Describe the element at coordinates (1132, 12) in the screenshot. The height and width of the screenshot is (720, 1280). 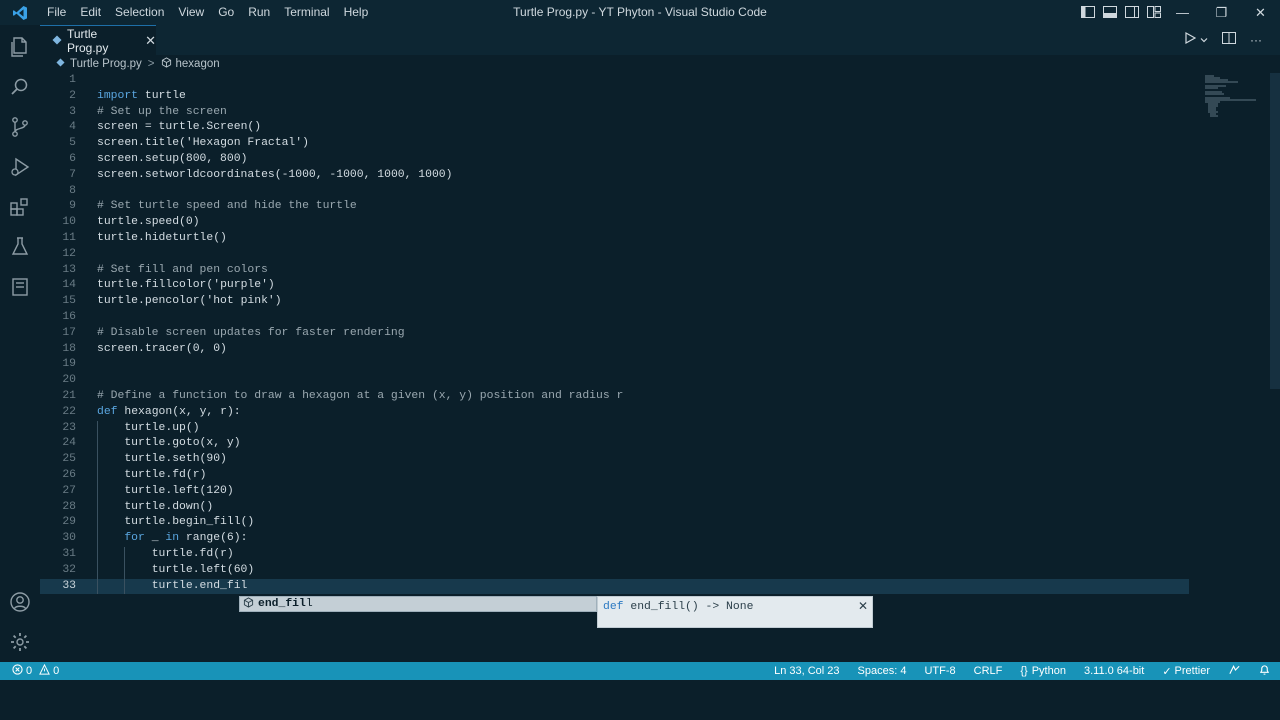
I see `toggle-secondary-sidebar-icon` at that location.